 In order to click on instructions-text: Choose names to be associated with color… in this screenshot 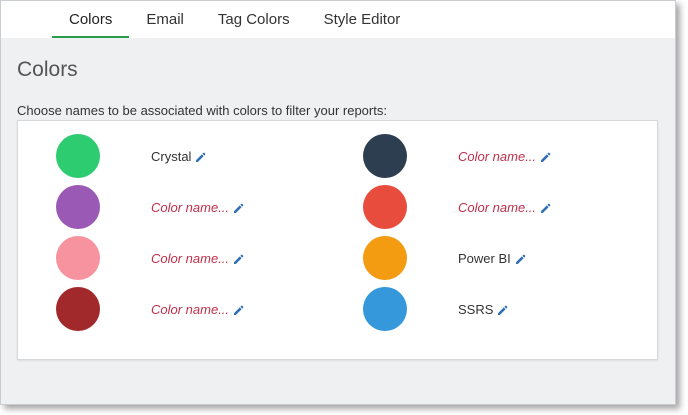, I will do `click(202, 110)`.